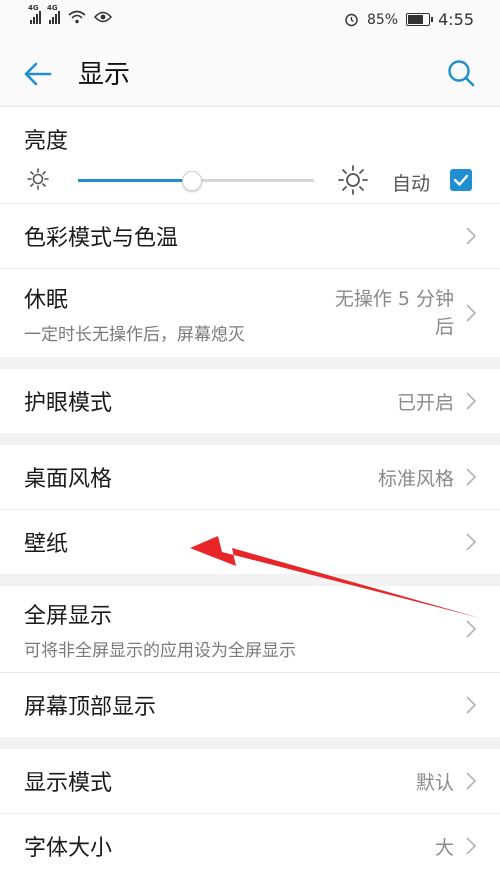 The image size is (500, 878). Describe the element at coordinates (160, 650) in the screenshot. I see `fullscreen-description: 可将非全屏显示的应用设为全屏显示` at that location.